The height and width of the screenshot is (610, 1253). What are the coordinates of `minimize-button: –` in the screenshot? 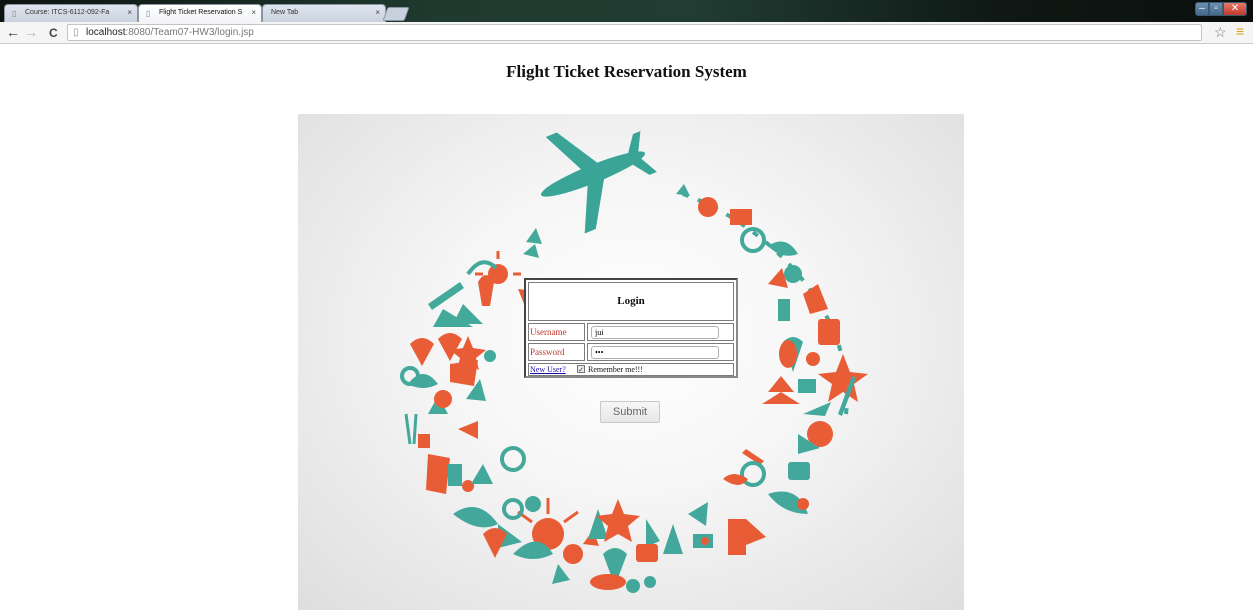 It's located at (1202, 9).